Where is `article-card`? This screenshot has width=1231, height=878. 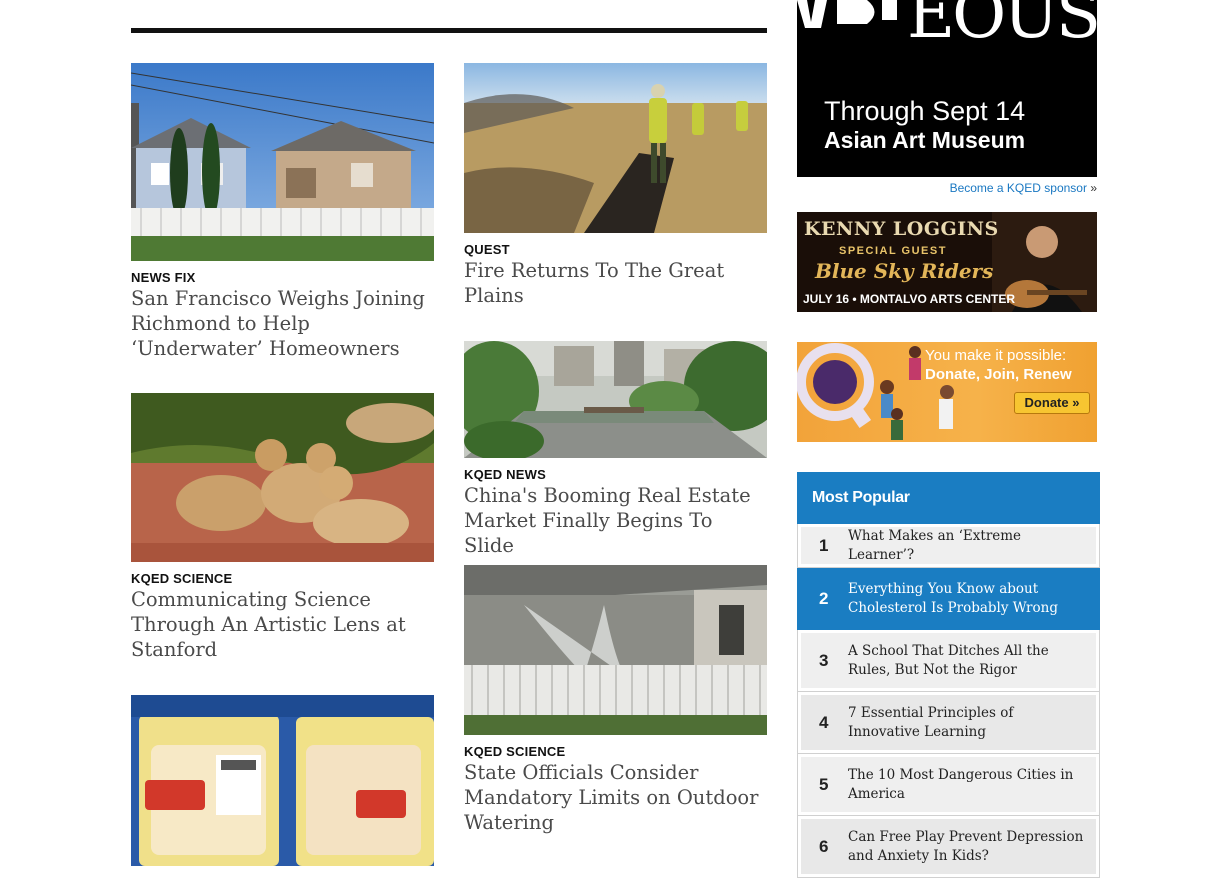 article-card is located at coordinates (282, 780).